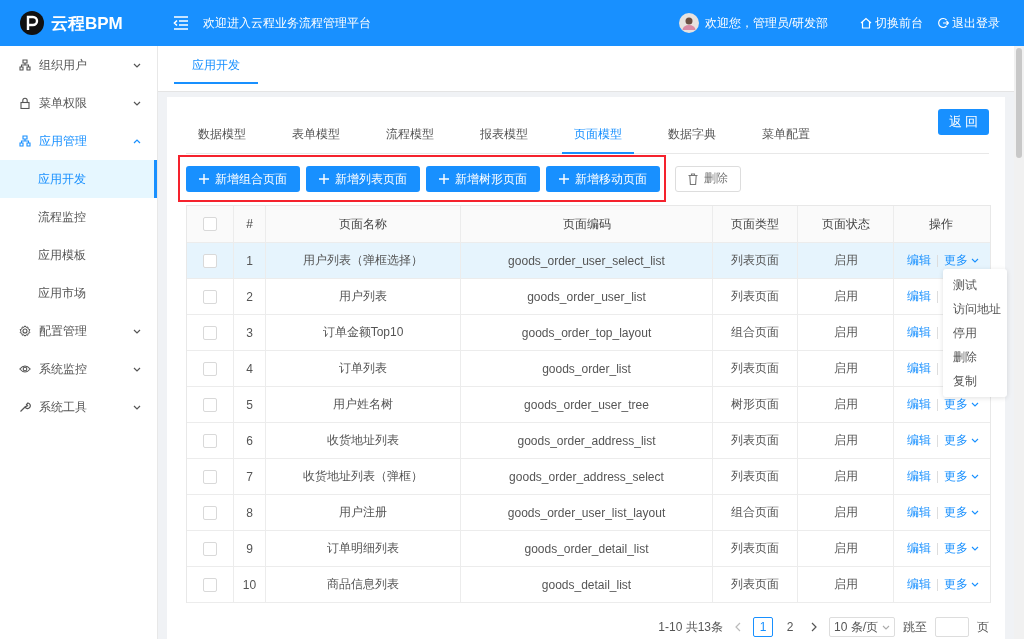  I want to click on delete-button: 删除, so click(708, 178).